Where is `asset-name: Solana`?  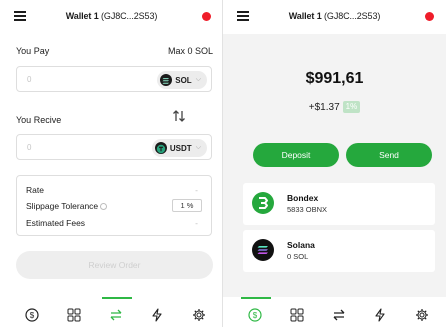
asset-name: Solana is located at coordinates (301, 245).